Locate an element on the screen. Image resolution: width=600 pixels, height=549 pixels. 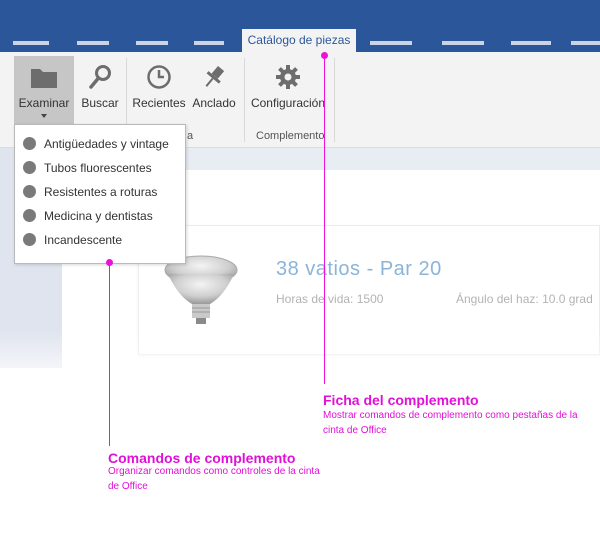
menu-item-medicina: Medicina y dentistas is located at coordinates (100, 216).